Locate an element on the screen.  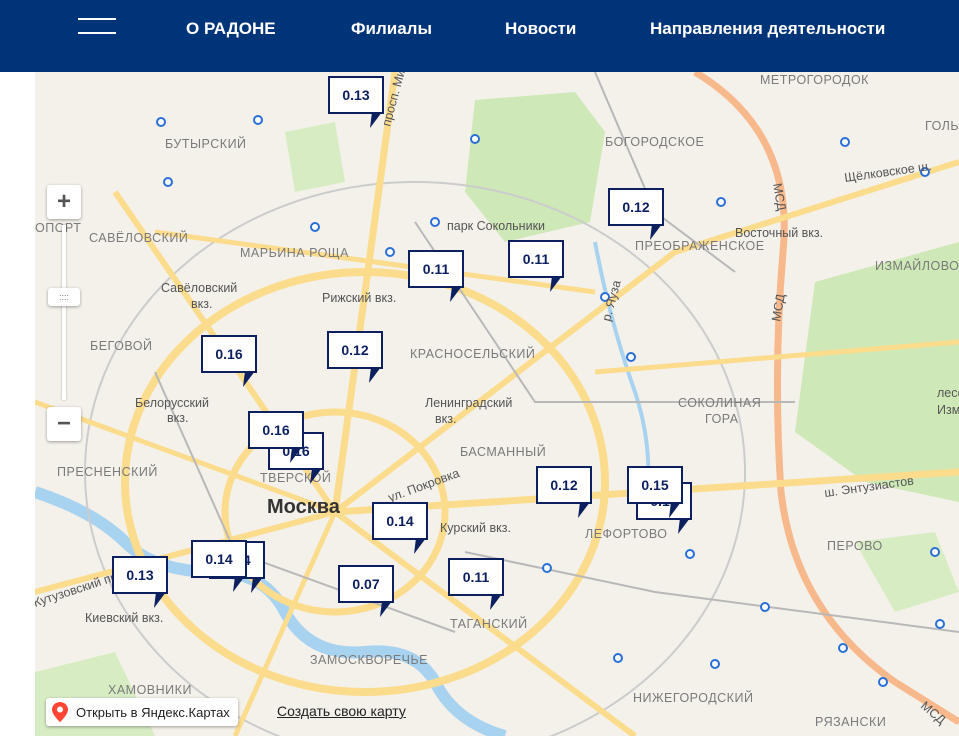
svg-text: Рижский вкз. is located at coordinates (359, 298).